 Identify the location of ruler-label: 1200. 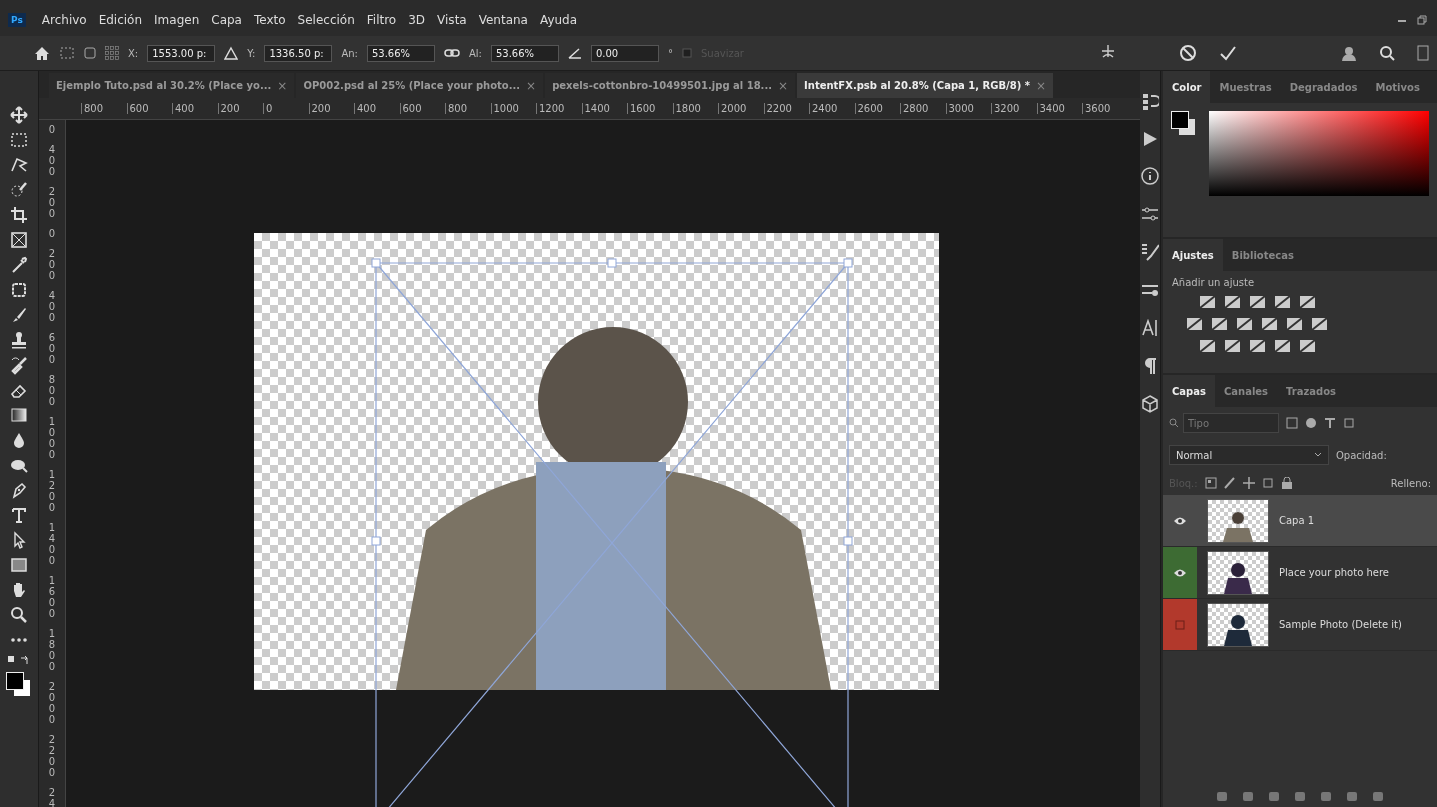
(52, 491).